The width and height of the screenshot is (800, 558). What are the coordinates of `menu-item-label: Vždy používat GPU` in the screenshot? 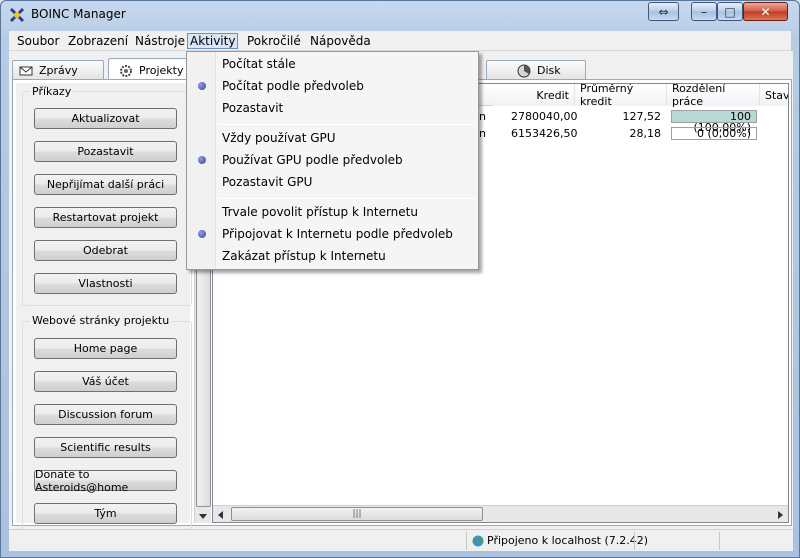 It's located at (279, 138).